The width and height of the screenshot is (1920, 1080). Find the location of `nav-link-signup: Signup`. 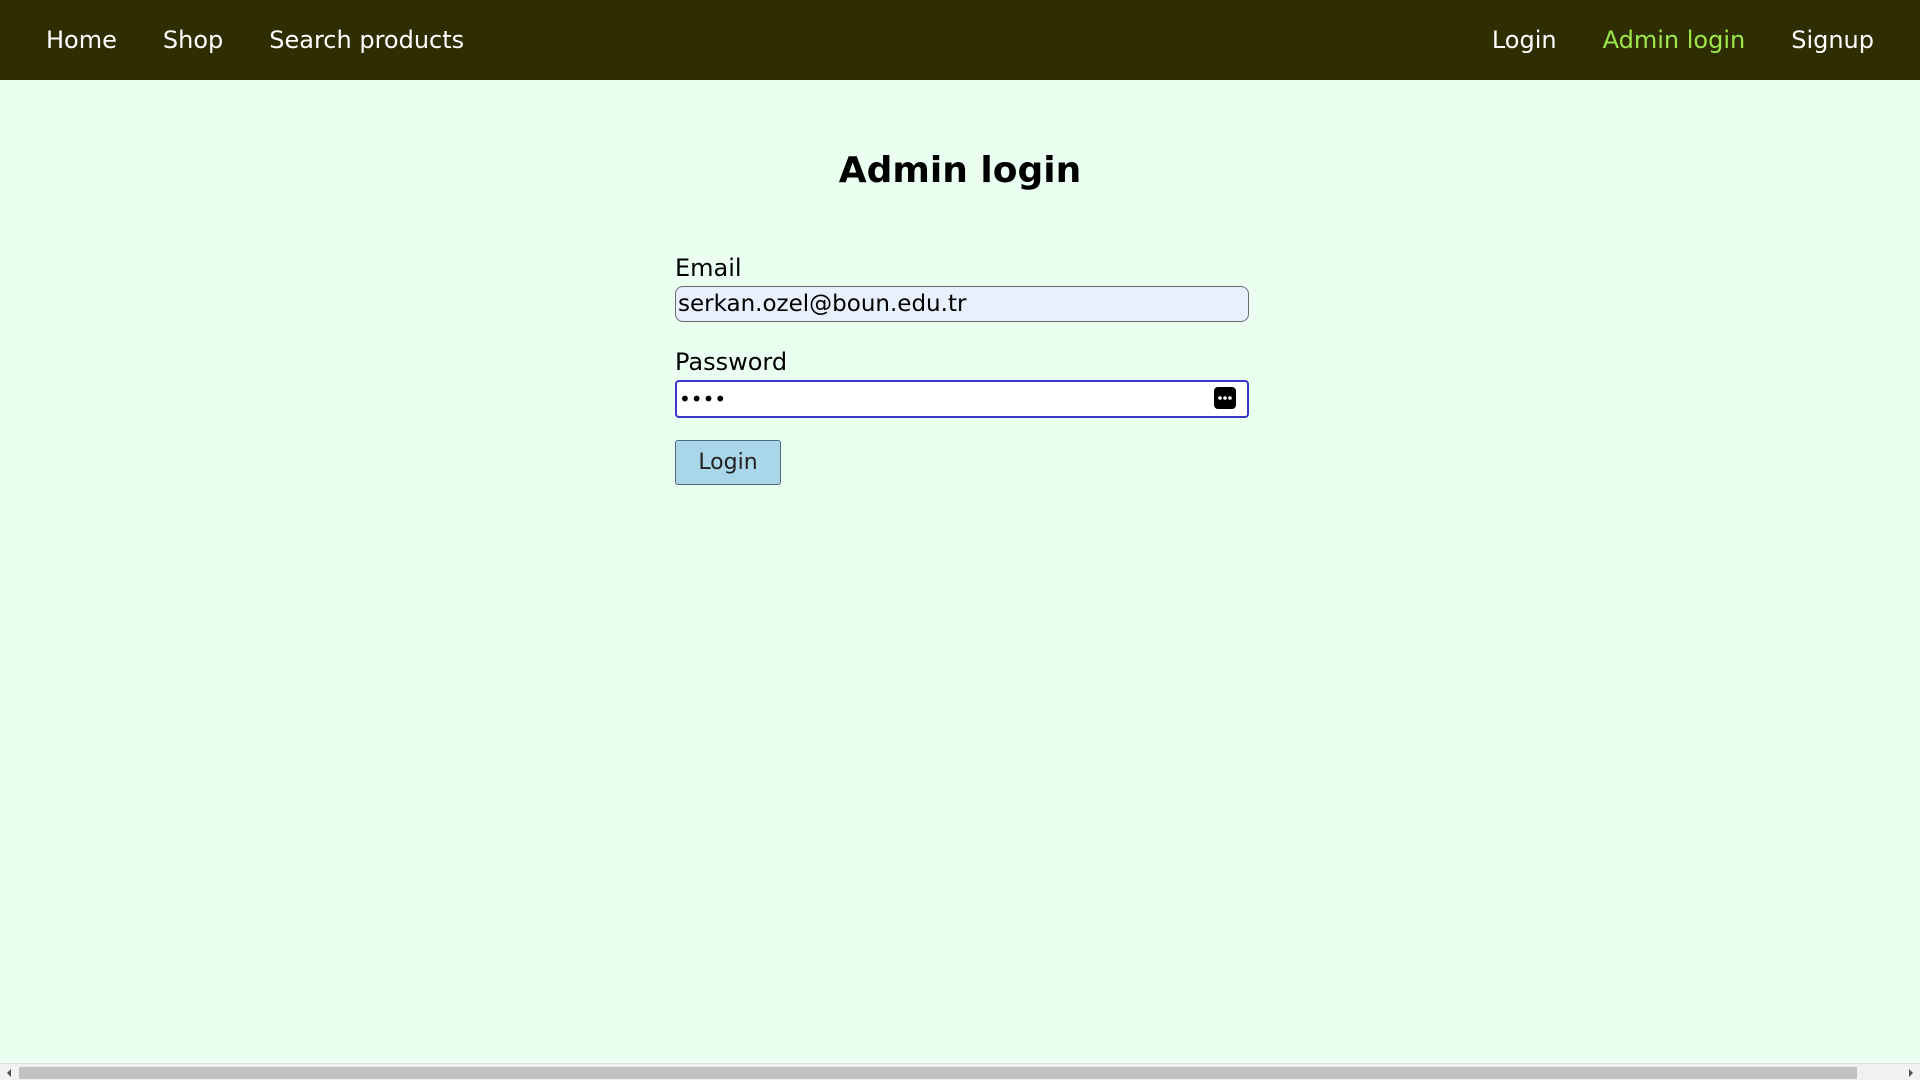

nav-link-signup: Signup is located at coordinates (1832, 40).